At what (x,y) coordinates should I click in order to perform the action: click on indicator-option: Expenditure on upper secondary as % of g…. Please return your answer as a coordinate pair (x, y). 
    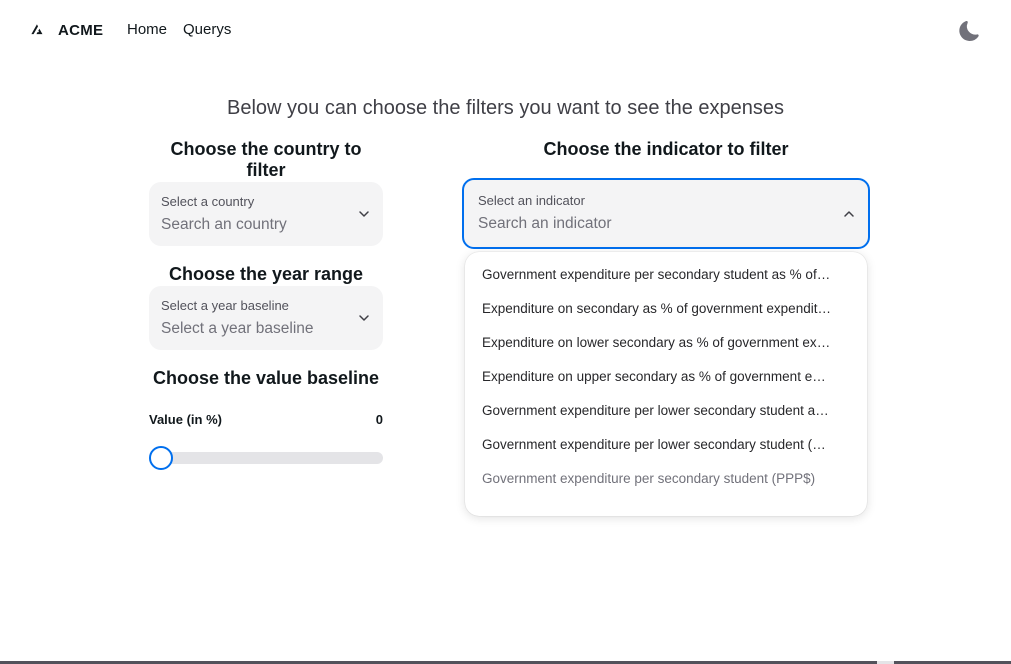
    Looking at the image, I should click on (657, 377).